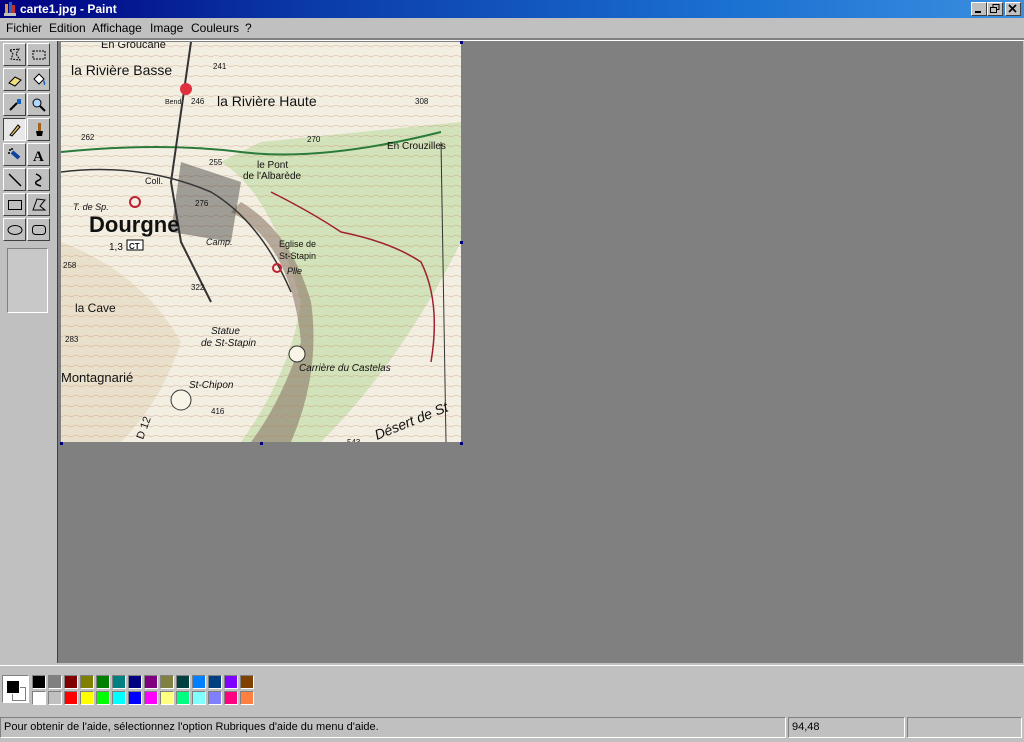 The height and width of the screenshot is (742, 1024). Describe the element at coordinates (979, 9) in the screenshot. I see `minimize-button` at that location.